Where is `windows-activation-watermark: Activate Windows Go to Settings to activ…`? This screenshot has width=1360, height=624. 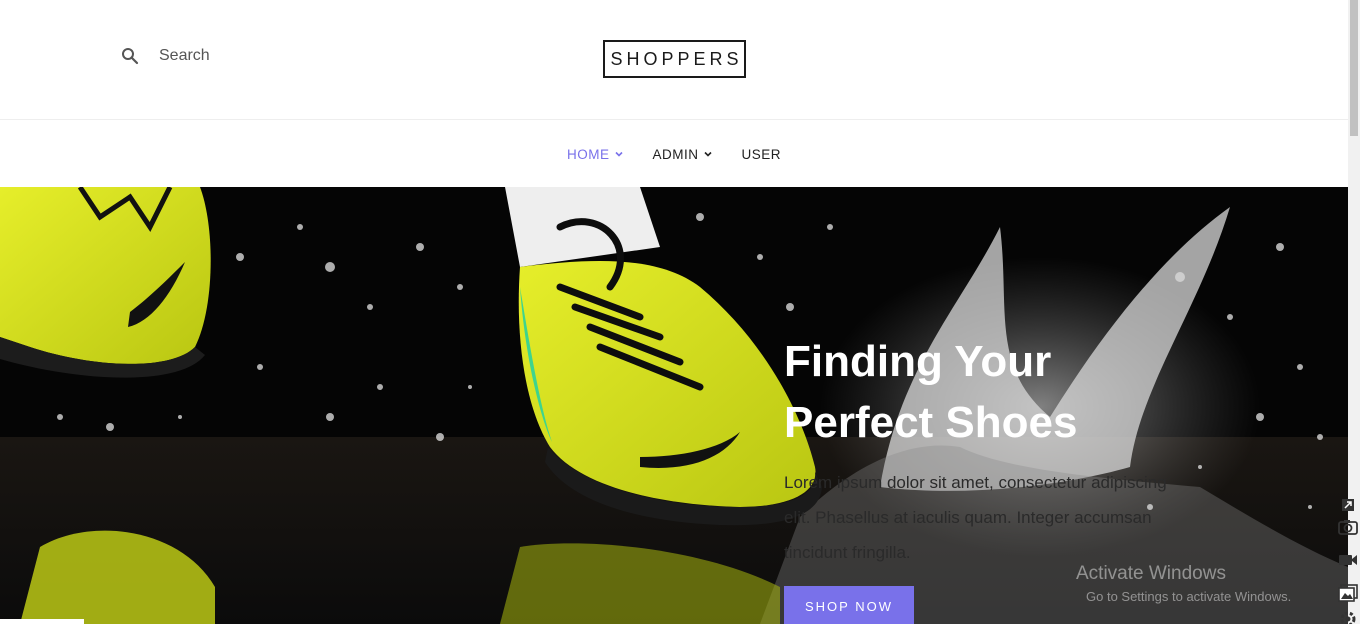 windows-activation-watermark: Activate Windows Go to Settings to activ… is located at coordinates (1183, 583).